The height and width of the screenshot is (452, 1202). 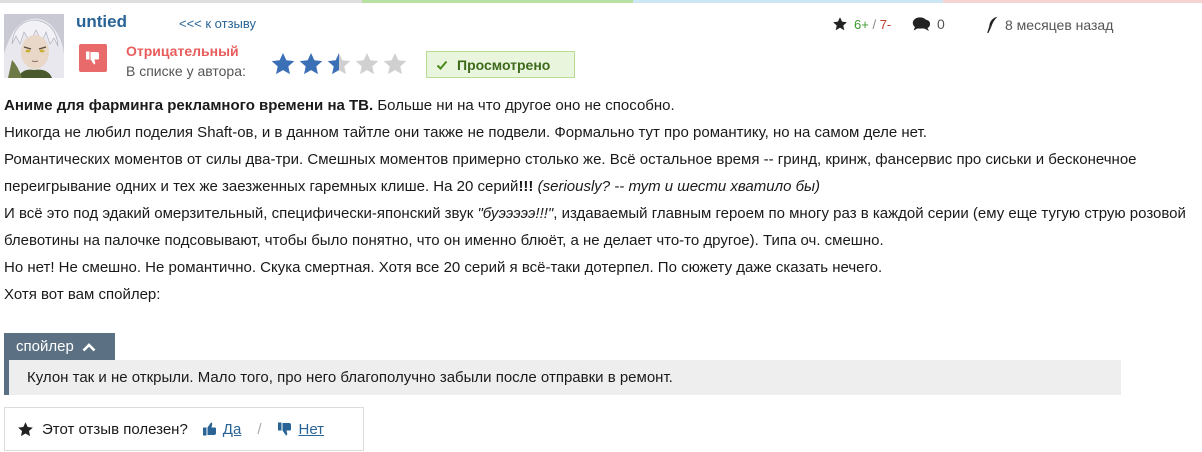 What do you see at coordinates (941, 24) in the screenshot?
I see `comments-count-value: 0` at bounding box center [941, 24].